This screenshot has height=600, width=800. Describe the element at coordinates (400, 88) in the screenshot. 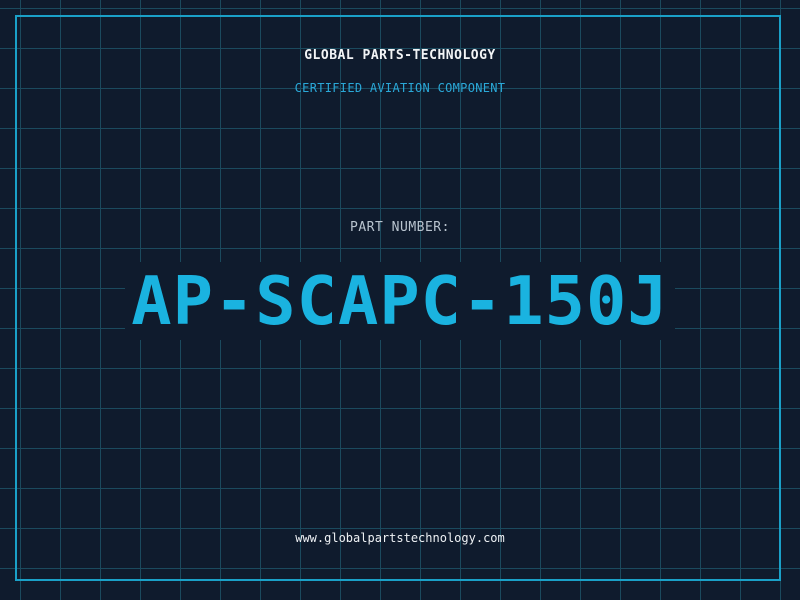

I see `certification-tagline: CERTIFIED AVIATION COMPONENT` at that location.